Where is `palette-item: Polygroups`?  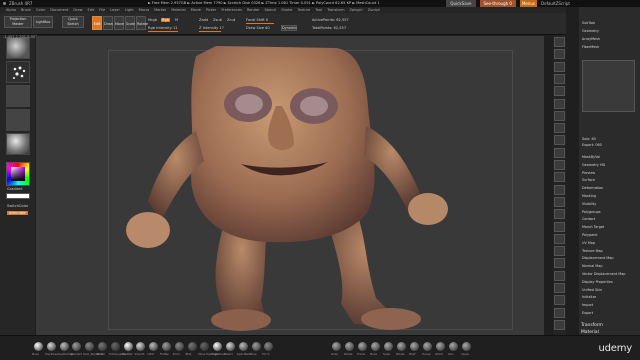 palette-item: Polygroups is located at coordinates (591, 212).